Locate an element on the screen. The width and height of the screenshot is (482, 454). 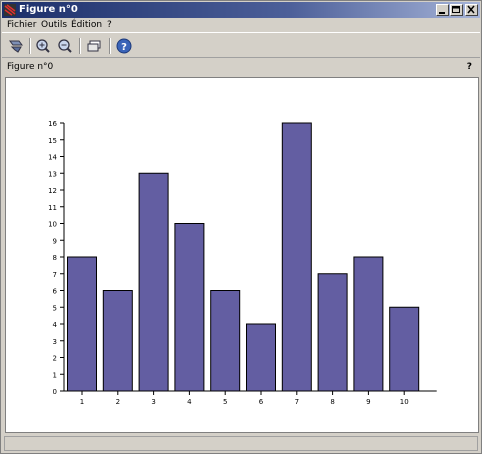
minimize-button is located at coordinates (442, 10).